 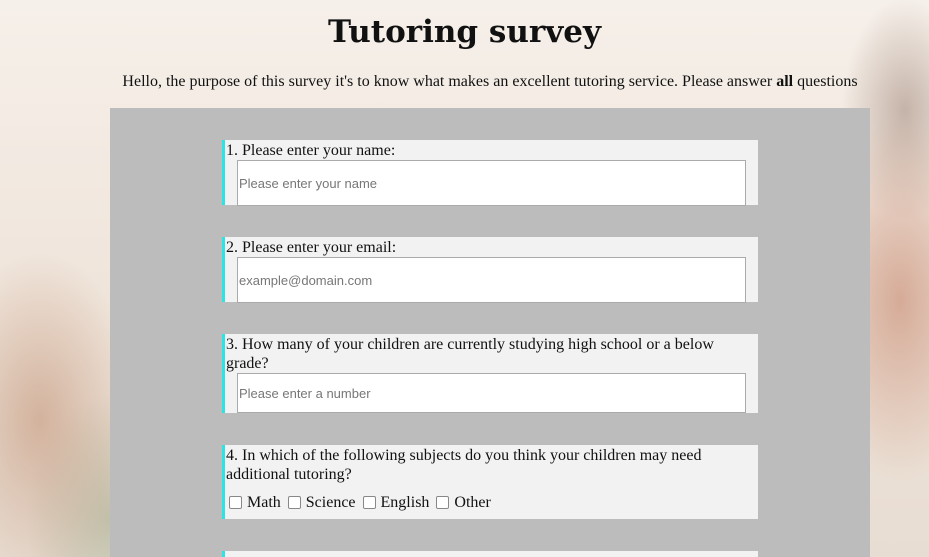 What do you see at coordinates (491, 499) in the screenshot?
I see `subjects-checkbox-group: Math Science English Other` at bounding box center [491, 499].